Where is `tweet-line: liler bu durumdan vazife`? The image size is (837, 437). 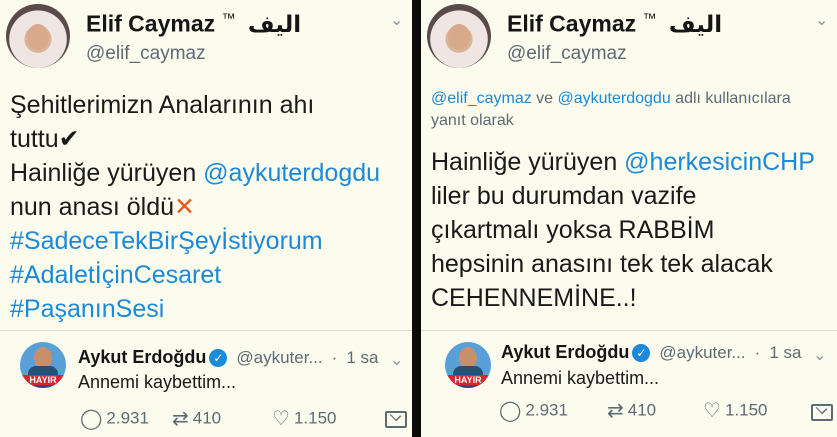
tweet-line: liler bu durumdan vazife is located at coordinates (564, 196).